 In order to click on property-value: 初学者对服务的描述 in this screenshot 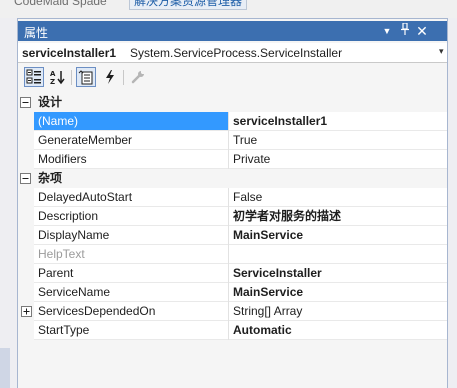, I will do `click(338, 216)`.